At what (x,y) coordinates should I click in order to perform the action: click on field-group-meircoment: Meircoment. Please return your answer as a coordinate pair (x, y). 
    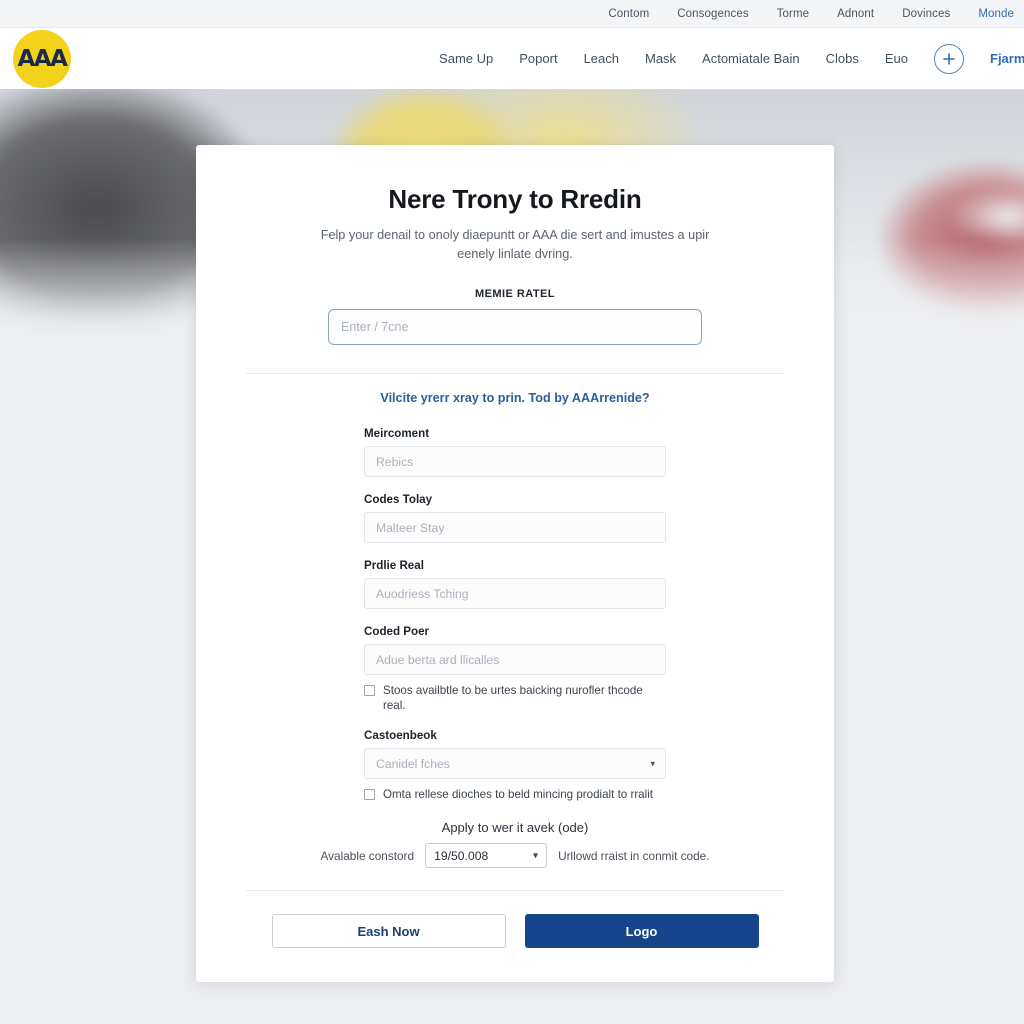
    Looking at the image, I should click on (515, 452).